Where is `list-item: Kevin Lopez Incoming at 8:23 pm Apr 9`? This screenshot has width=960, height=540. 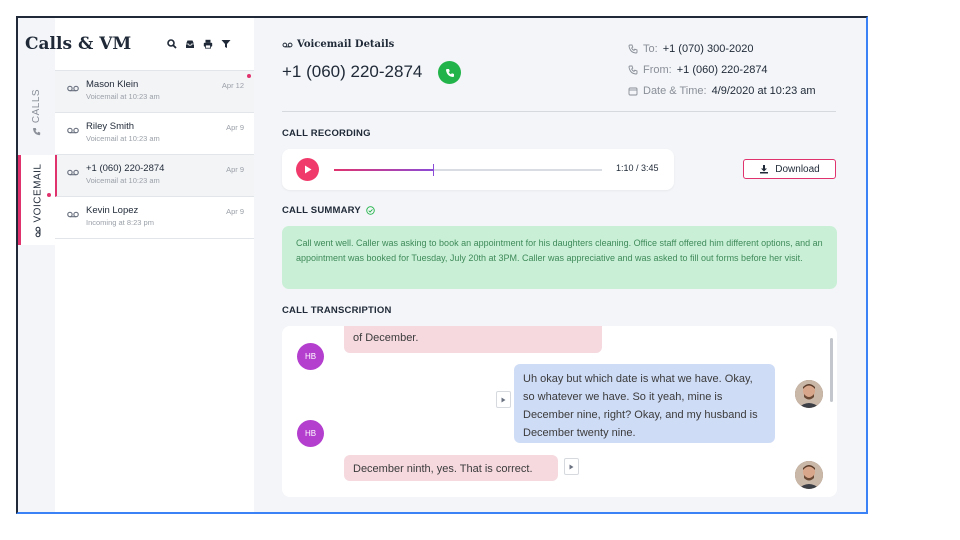 list-item: Kevin Lopez Incoming at 8:23 pm Apr 9 is located at coordinates (154, 218).